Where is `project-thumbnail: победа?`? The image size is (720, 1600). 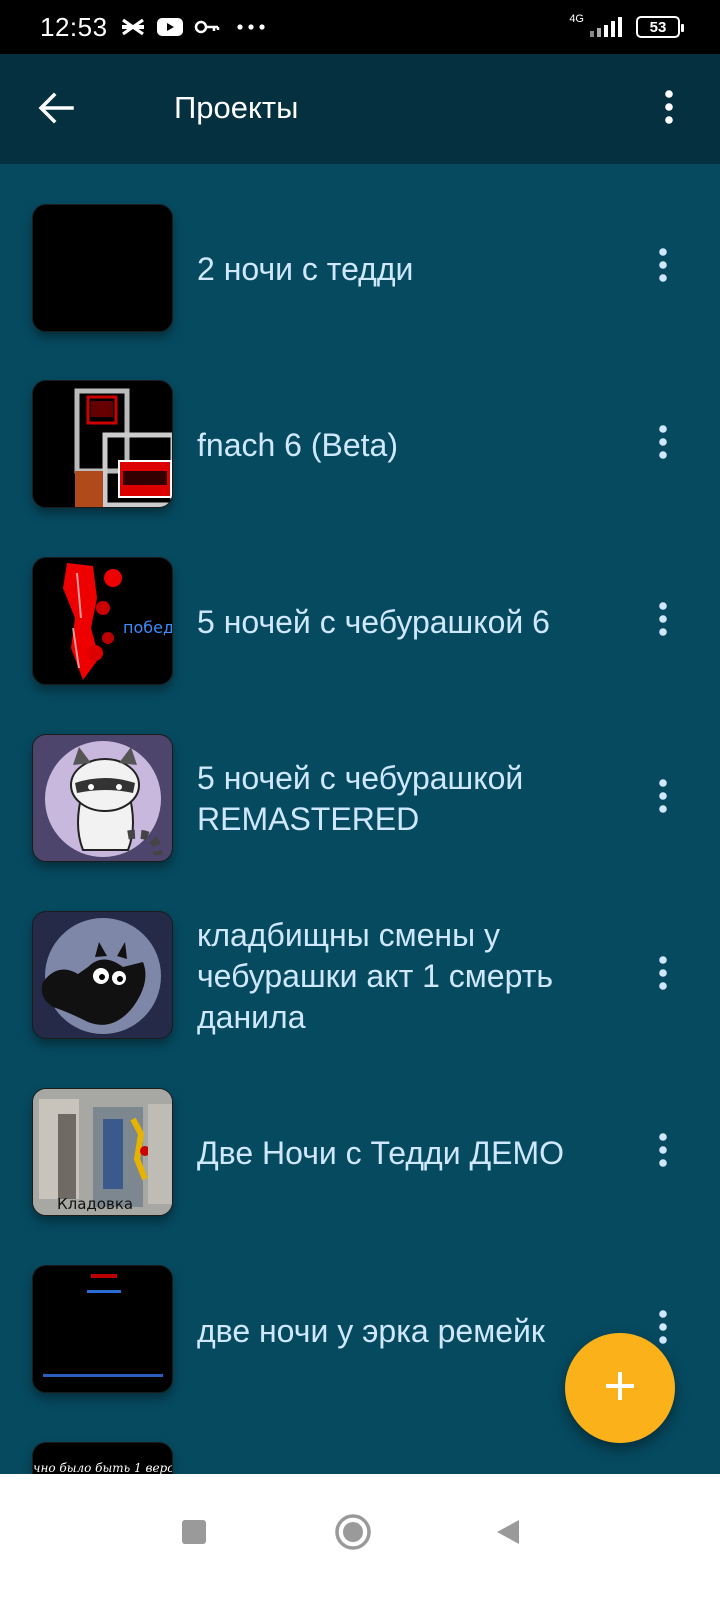 project-thumbnail: победа? is located at coordinates (102, 621).